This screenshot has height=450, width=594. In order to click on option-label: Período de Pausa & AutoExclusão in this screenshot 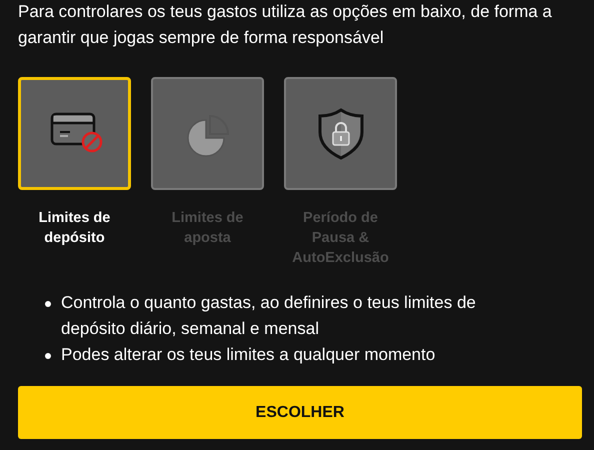, I will do `click(340, 238)`.